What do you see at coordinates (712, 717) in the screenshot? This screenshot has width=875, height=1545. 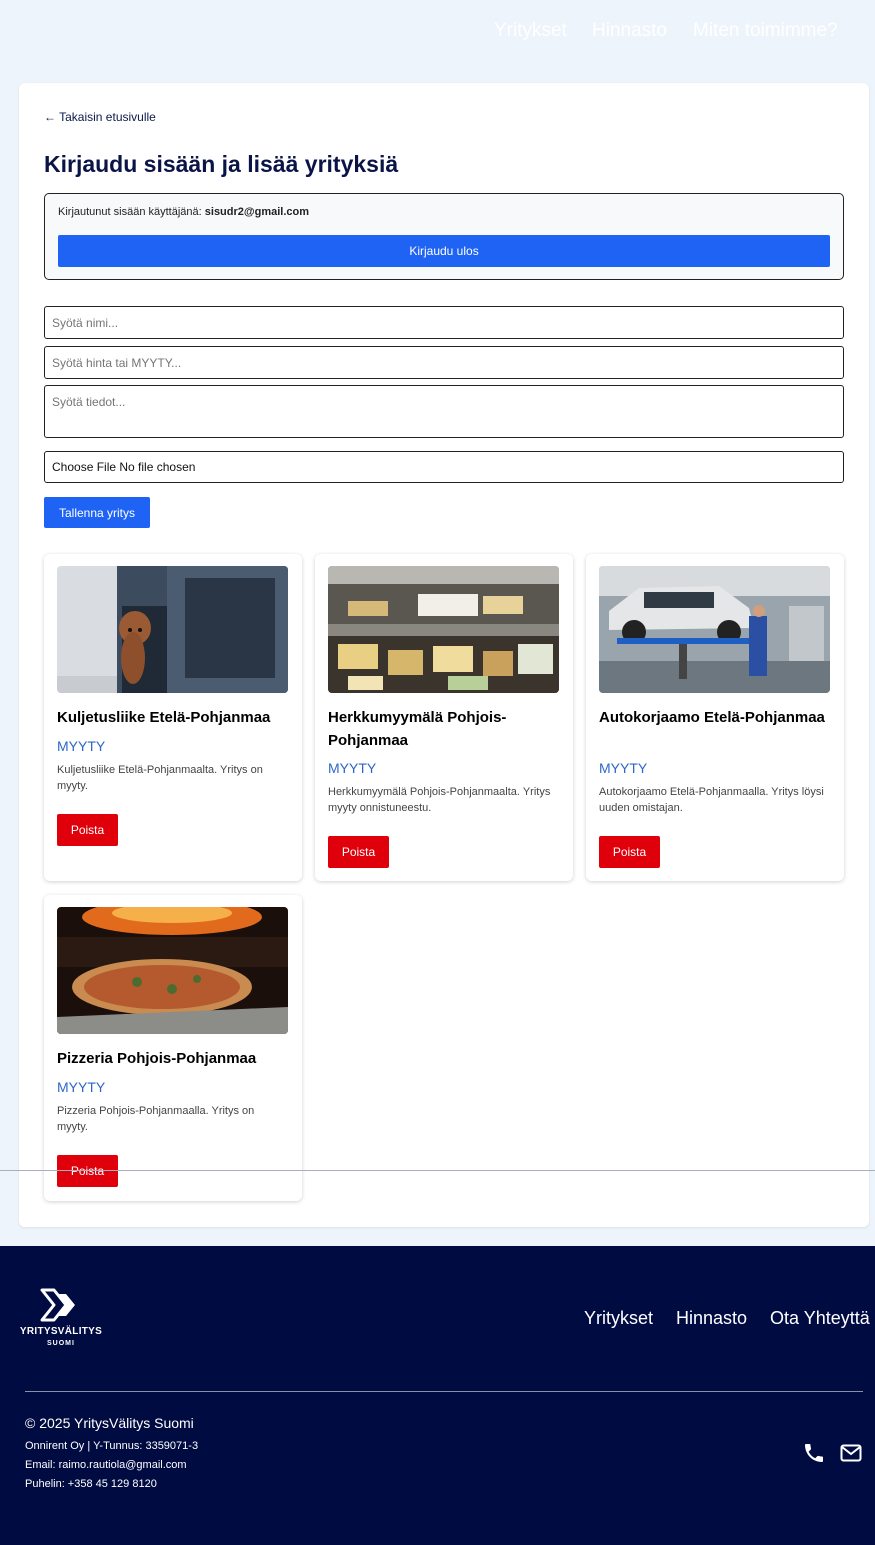 I see `card-title: Autokorjaamo Etelä-Pohjanmaa` at bounding box center [712, 717].